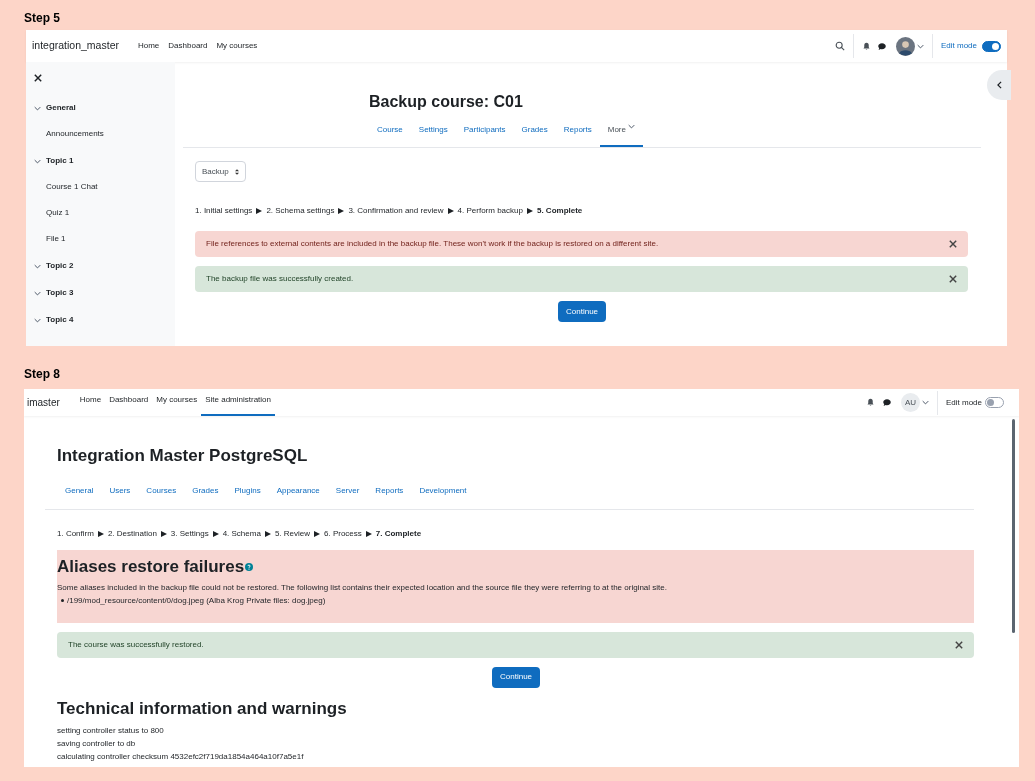 Image resolution: width=1035 pixels, height=781 pixels. I want to click on bullet-icon, so click(62, 600).